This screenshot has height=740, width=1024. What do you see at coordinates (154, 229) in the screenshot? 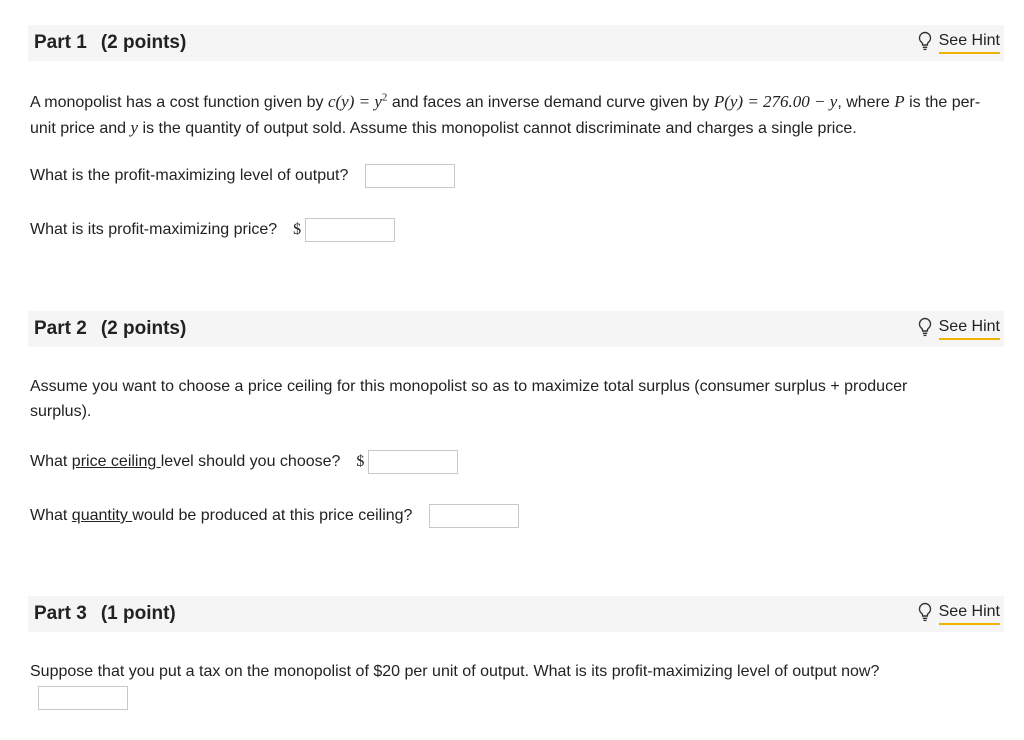
I see `part1-q2-label: What is its profit-maximizing price?` at bounding box center [154, 229].